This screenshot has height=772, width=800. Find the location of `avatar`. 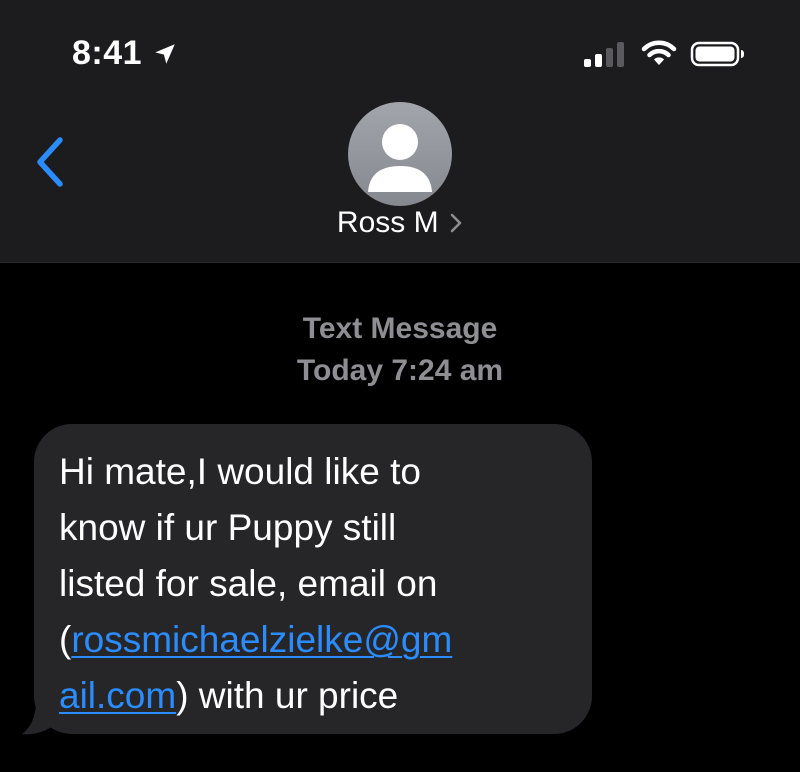

avatar is located at coordinates (400, 154).